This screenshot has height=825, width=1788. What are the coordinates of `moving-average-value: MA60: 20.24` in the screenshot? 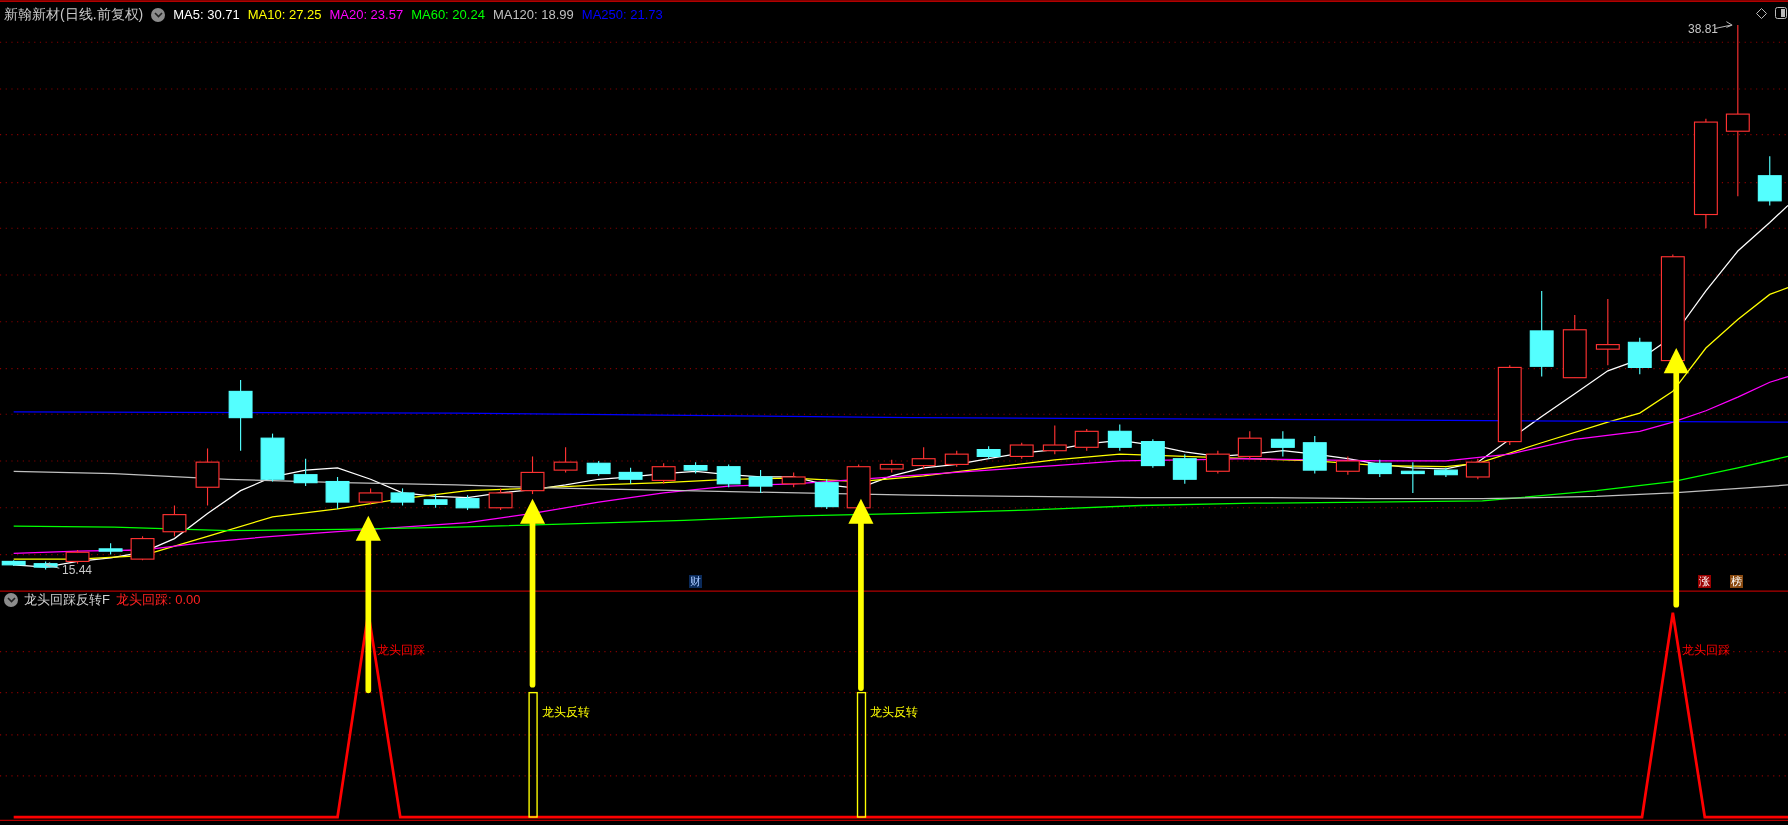 It's located at (448, 14).